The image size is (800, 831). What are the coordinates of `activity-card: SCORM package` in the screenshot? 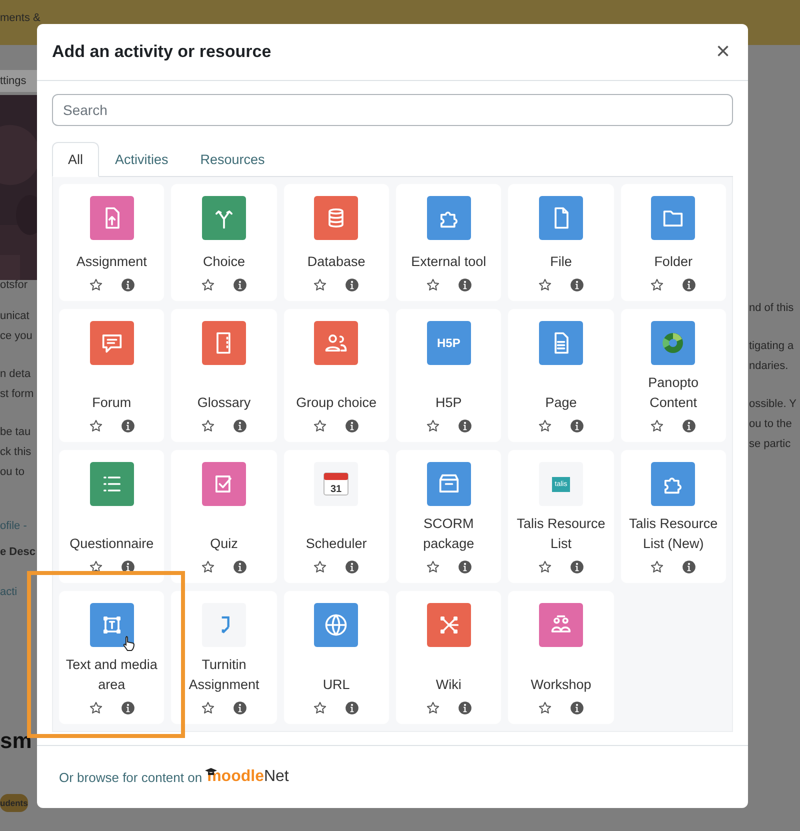 It's located at (449, 516).